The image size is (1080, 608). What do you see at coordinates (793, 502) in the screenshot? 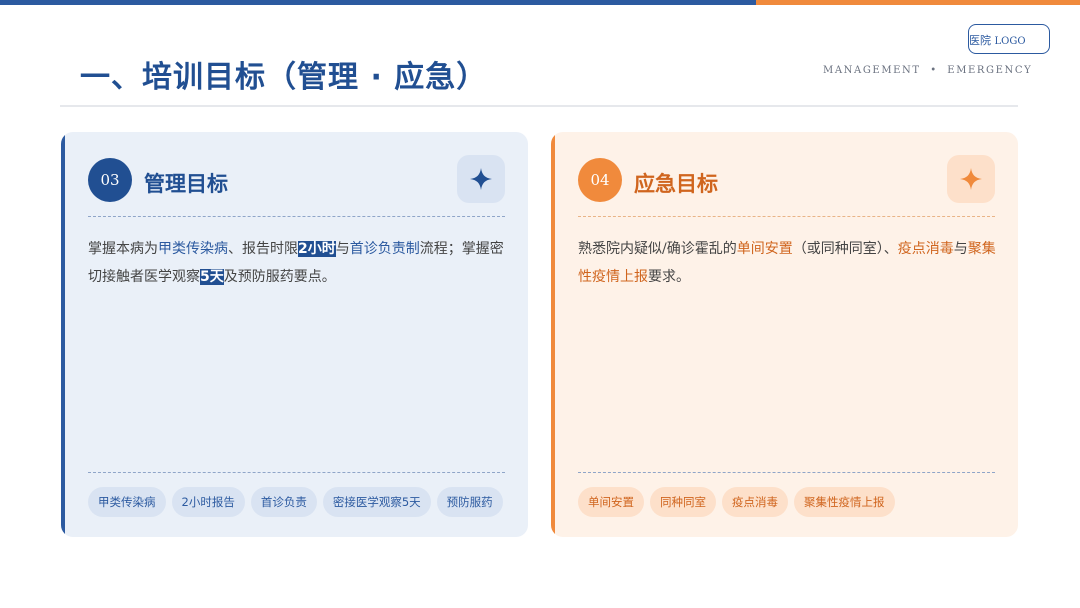
I see `tag-list: 单间安置 同种同室 疫点消毒 聚集性疫情上报` at bounding box center [793, 502].